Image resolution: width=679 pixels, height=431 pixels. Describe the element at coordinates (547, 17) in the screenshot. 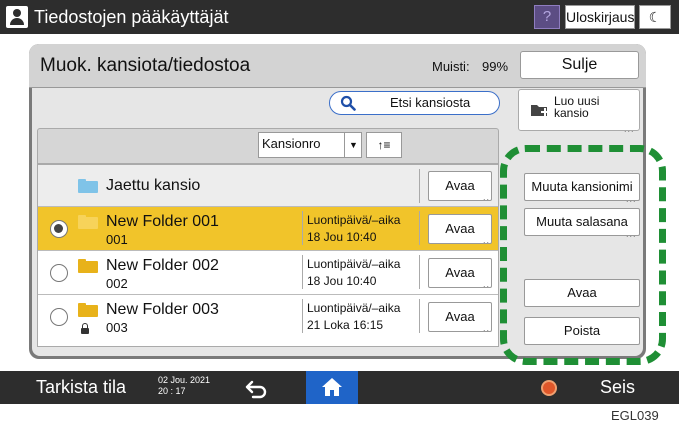

I see `help-button: ?` at that location.